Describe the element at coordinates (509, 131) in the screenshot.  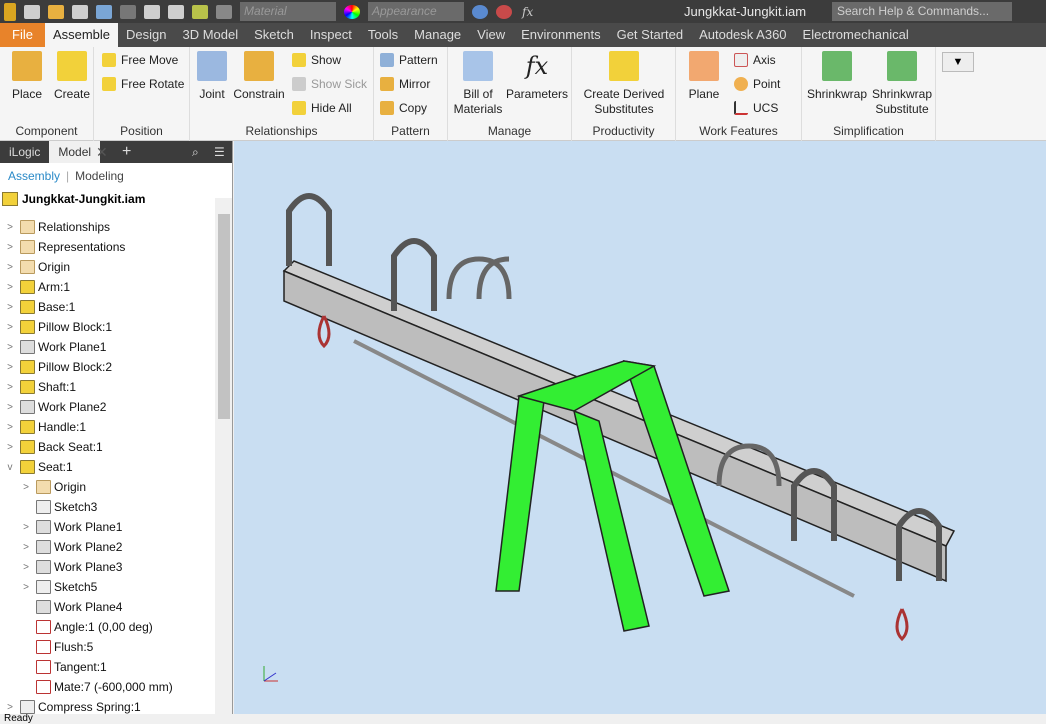
I see `panel-label: Manage` at that location.